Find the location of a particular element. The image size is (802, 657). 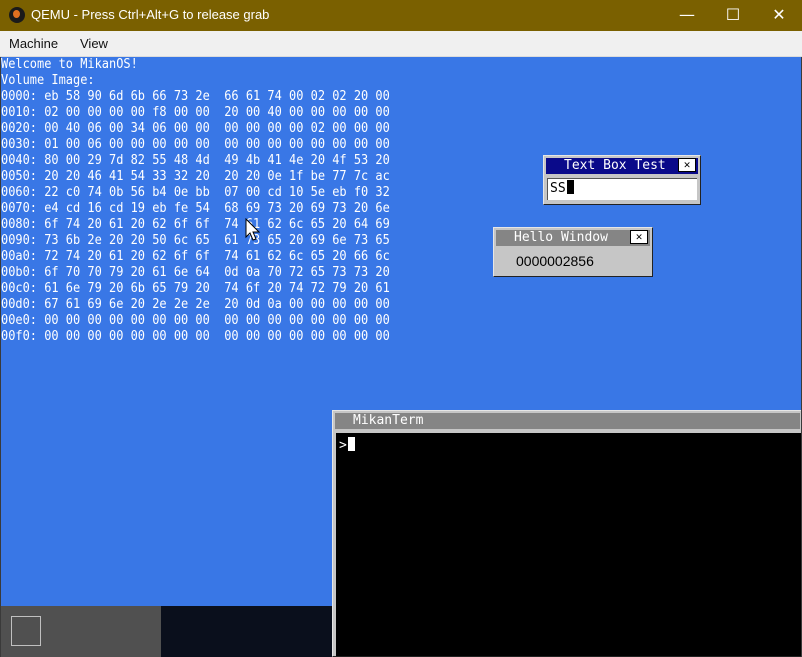

counter-value: 0000002856 is located at coordinates (555, 261).